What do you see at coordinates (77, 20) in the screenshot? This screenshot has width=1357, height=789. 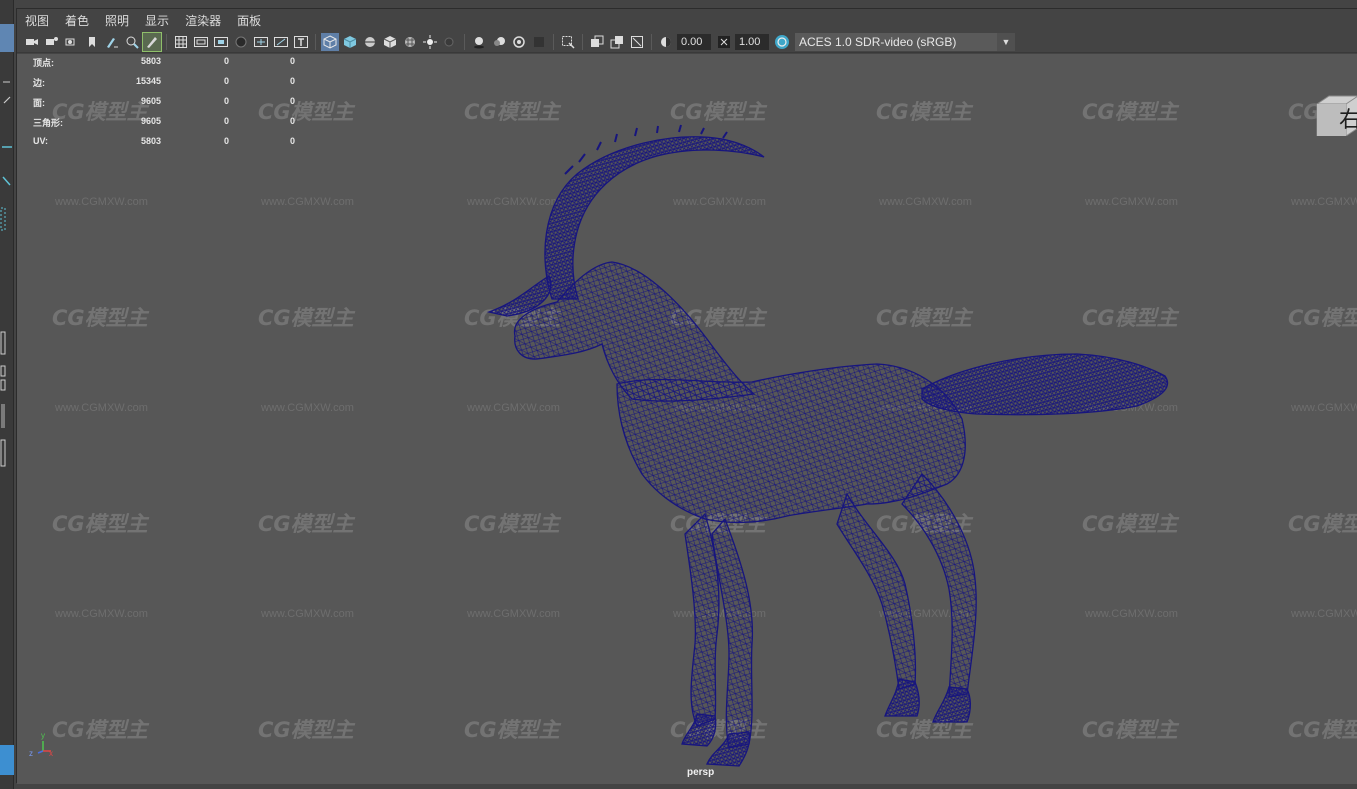 I see `menu-shading: 着色` at bounding box center [77, 20].